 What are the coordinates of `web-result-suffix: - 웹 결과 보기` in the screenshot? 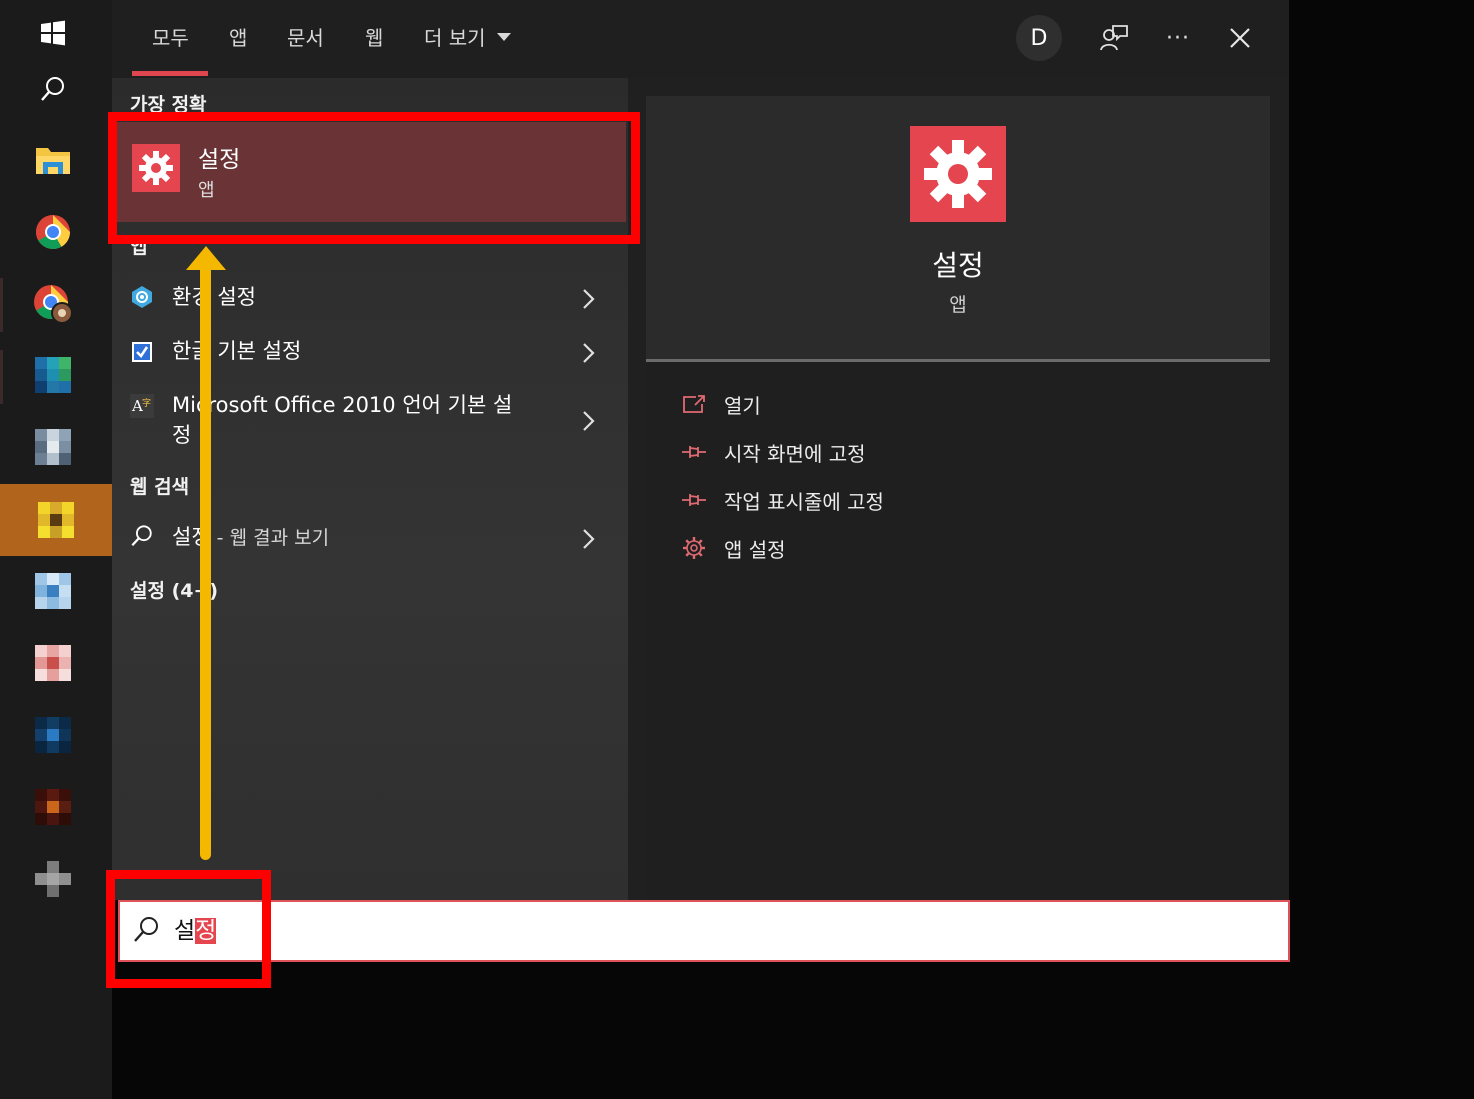 It's located at (270, 538).